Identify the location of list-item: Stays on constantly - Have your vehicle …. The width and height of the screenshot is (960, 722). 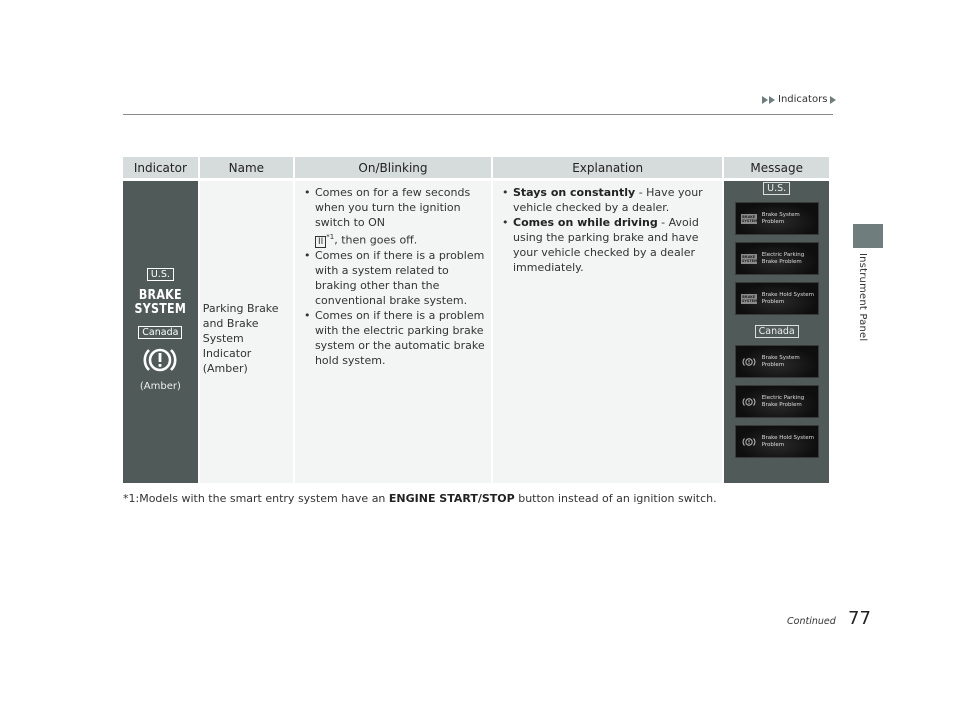
(608, 200).